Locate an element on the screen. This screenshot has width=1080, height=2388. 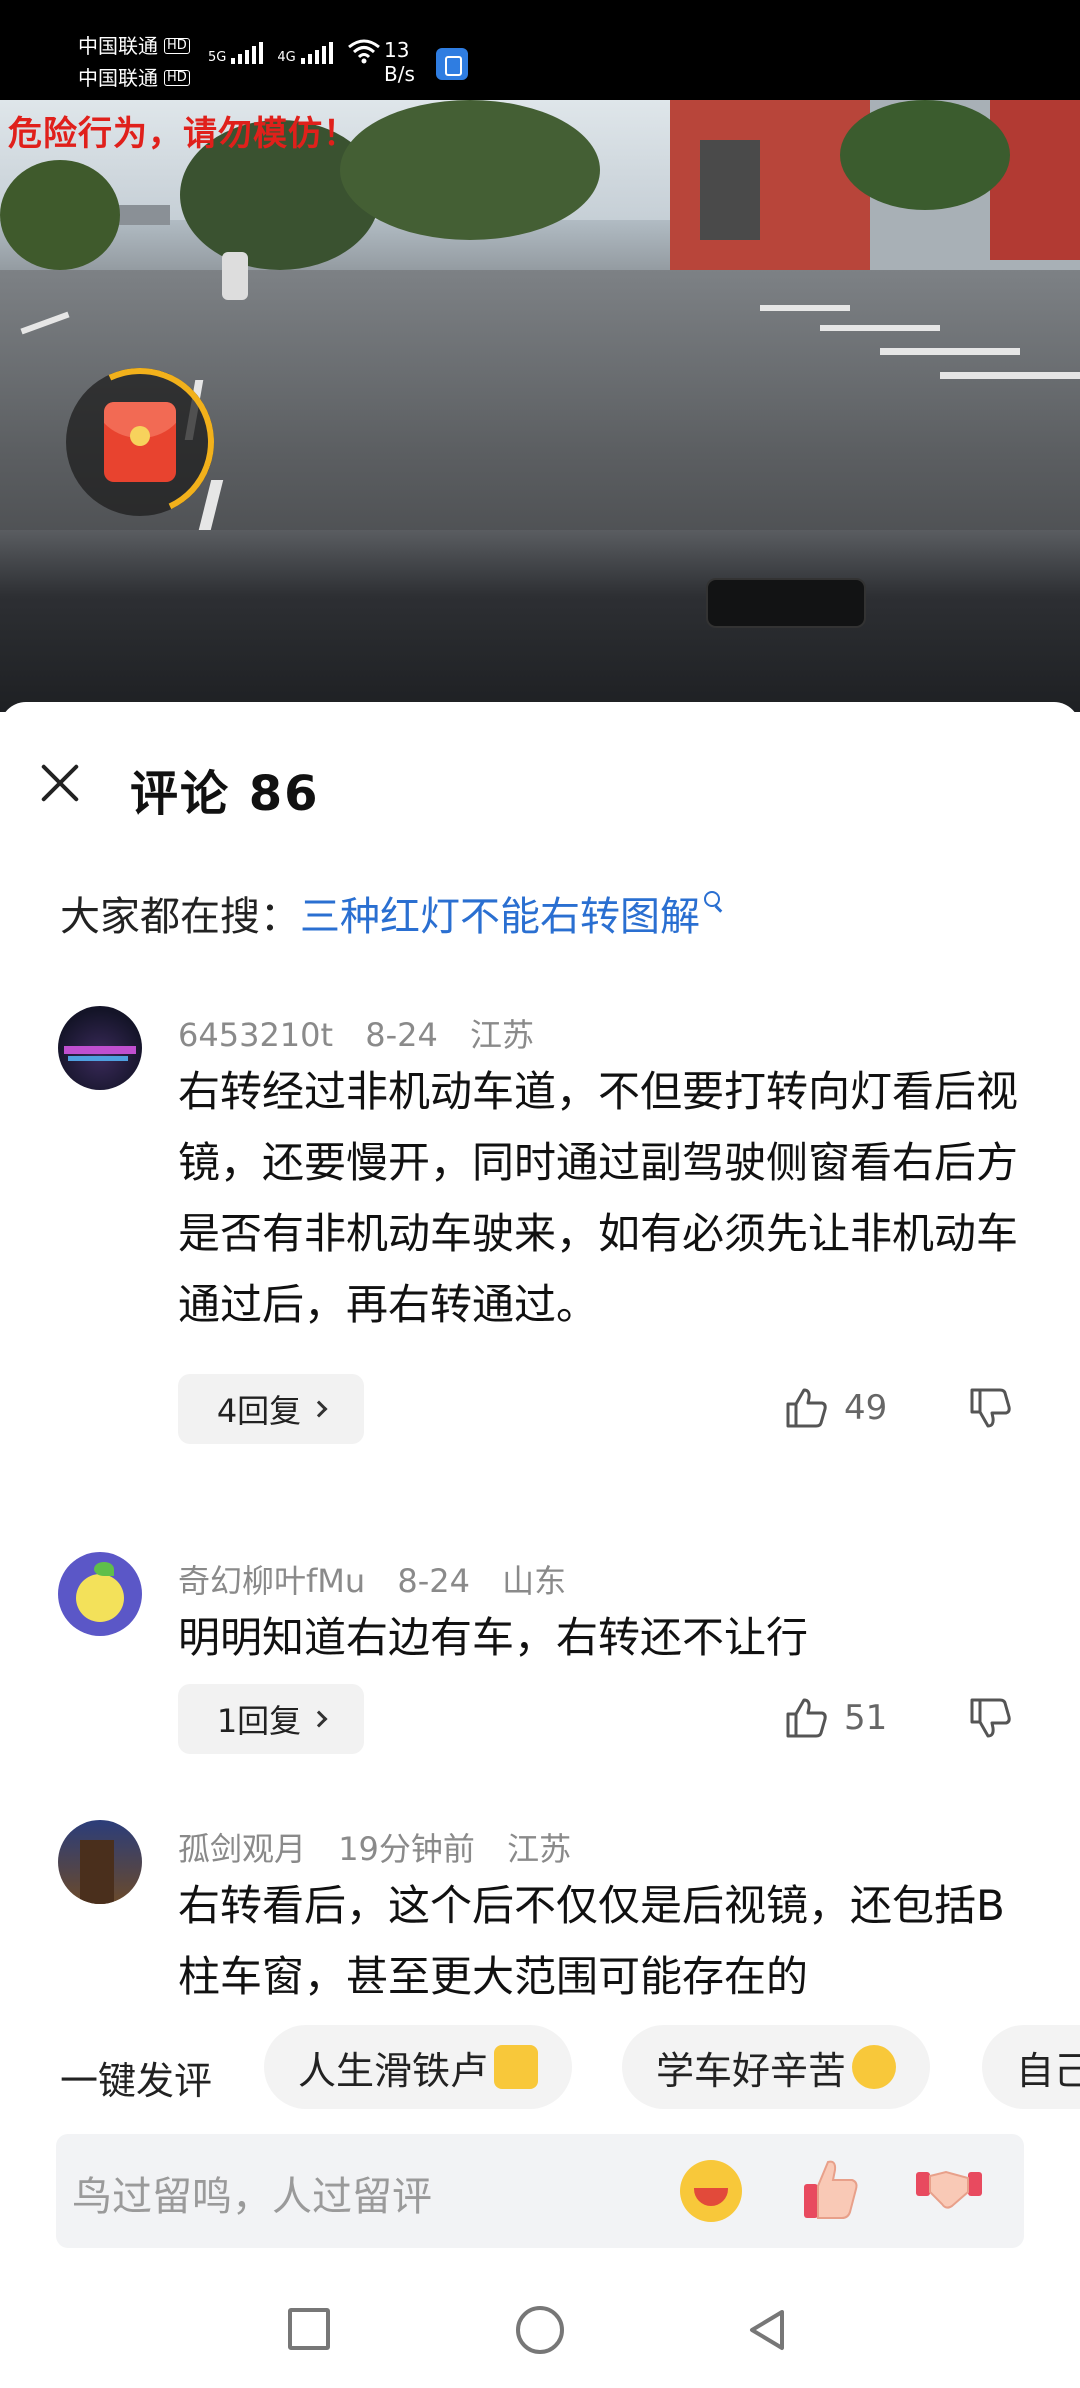
like-count: 49 is located at coordinates (866, 1408).